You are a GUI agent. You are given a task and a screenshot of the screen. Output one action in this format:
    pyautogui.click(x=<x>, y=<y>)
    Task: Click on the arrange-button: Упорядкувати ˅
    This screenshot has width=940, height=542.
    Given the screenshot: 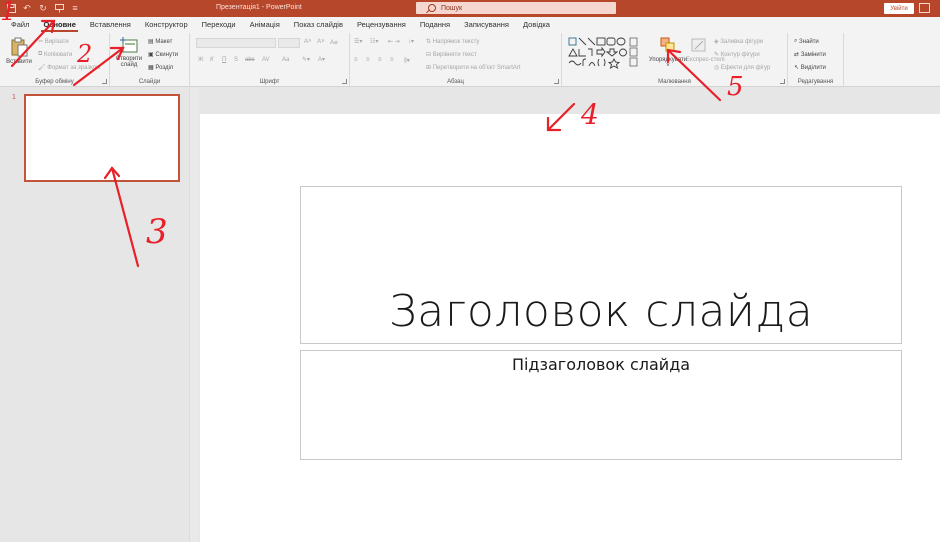 What is the action you would take?
    pyautogui.click(x=668, y=53)
    